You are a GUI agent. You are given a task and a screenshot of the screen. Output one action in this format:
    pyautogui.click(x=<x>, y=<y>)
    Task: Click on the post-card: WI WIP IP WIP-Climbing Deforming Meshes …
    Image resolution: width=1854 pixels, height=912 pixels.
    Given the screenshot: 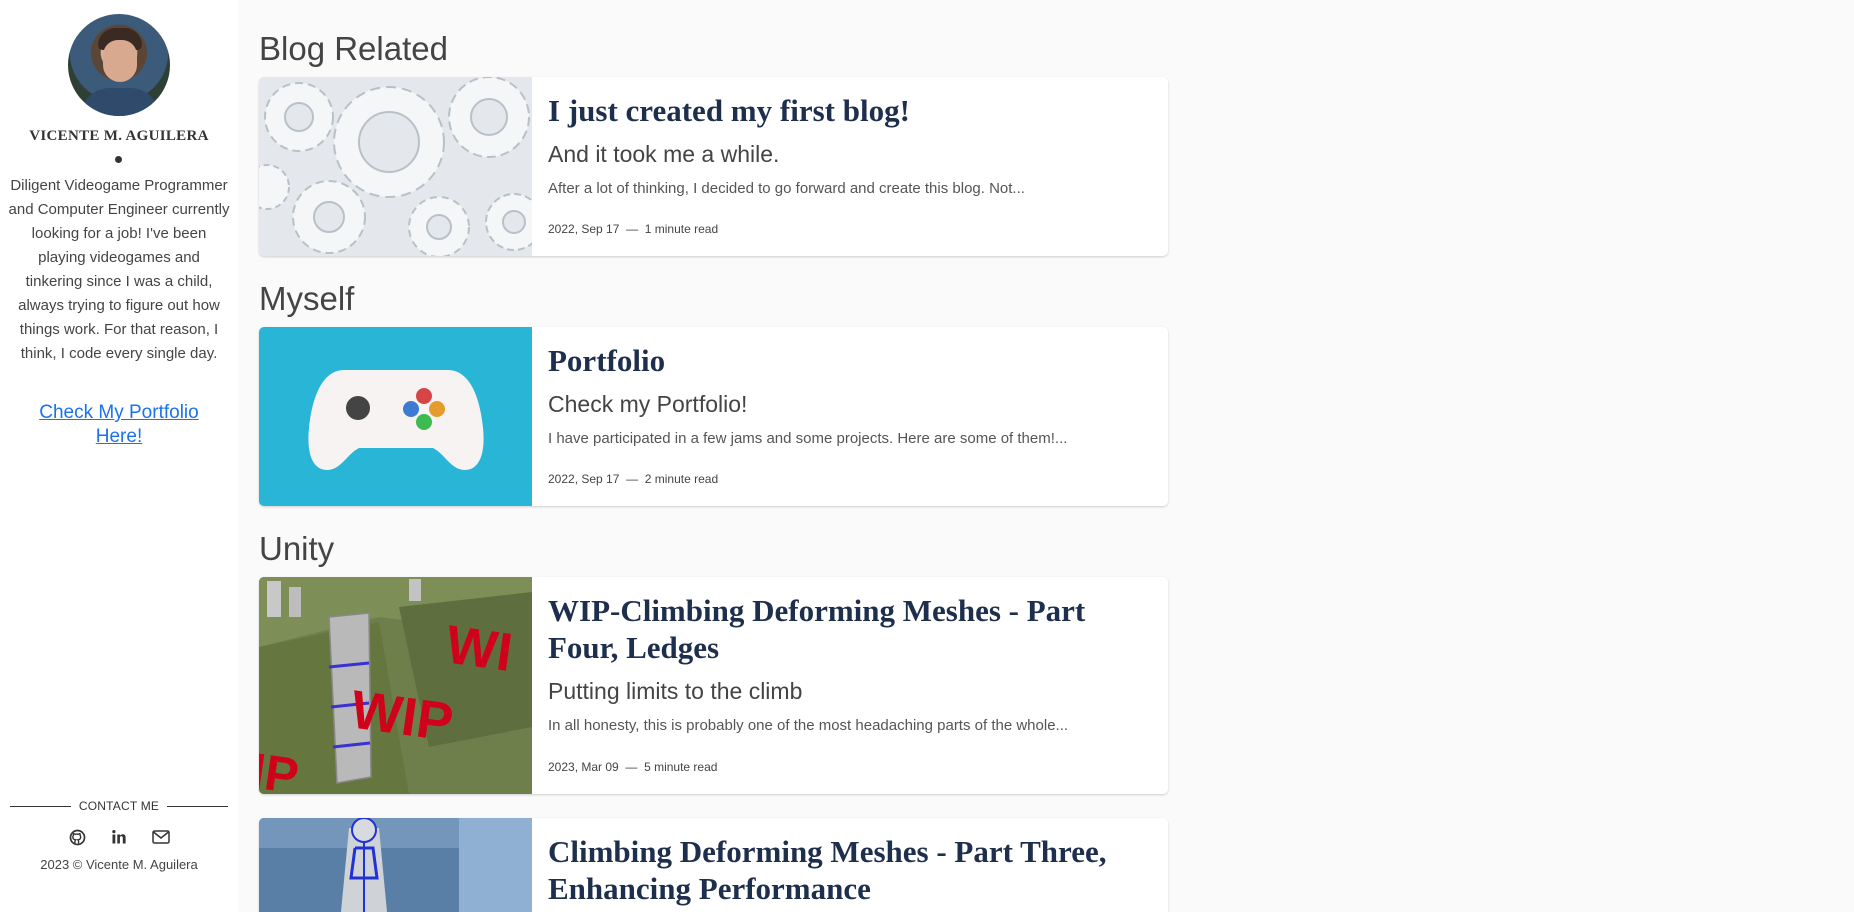 What is the action you would take?
    pyautogui.click(x=713, y=685)
    